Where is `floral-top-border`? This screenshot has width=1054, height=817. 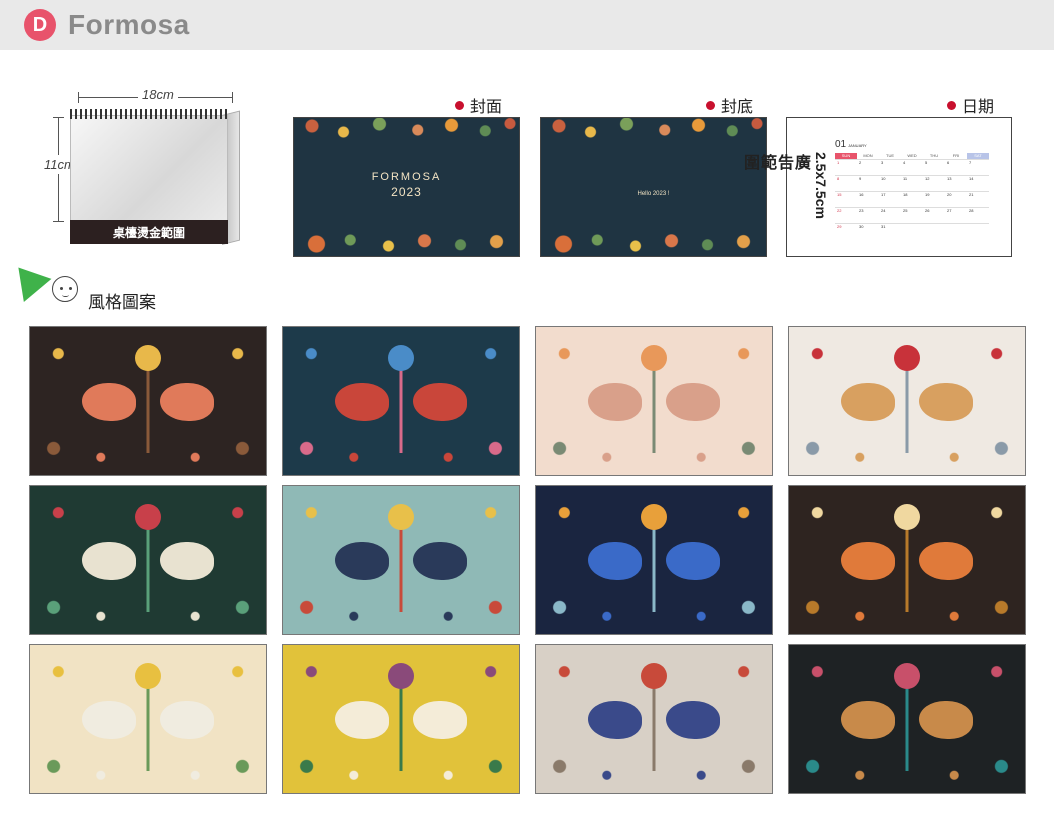 floral-top-border is located at coordinates (653, 138).